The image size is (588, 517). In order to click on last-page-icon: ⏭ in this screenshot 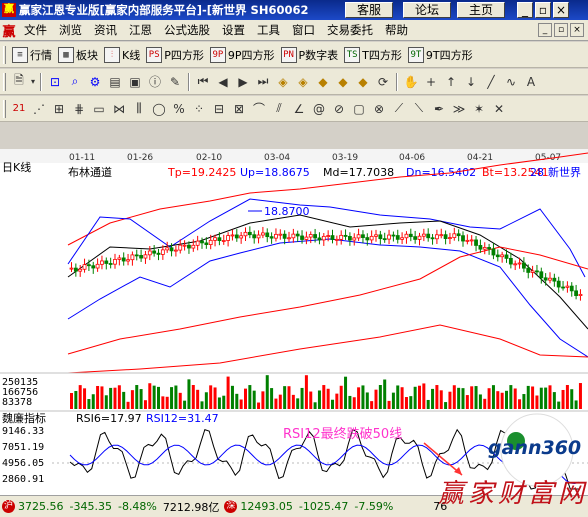, I will do `click(263, 82)`.